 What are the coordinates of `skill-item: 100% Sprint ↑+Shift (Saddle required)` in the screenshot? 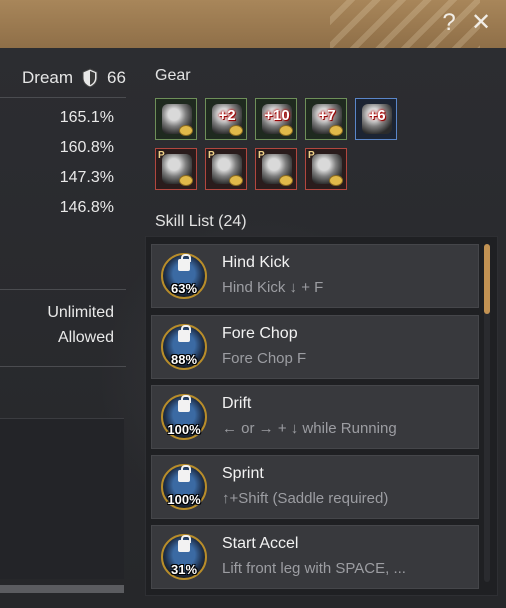 It's located at (315, 487).